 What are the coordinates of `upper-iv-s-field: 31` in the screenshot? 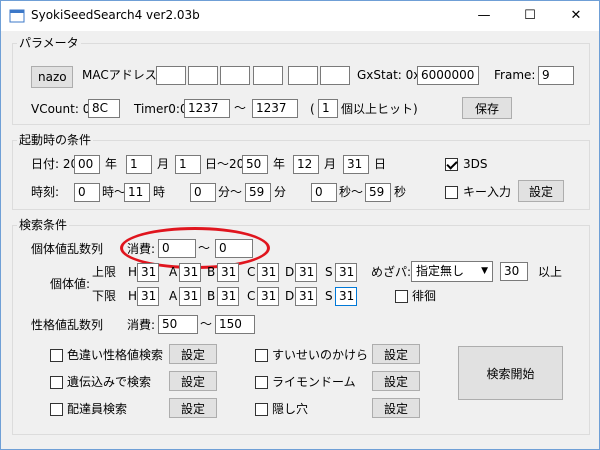 It's located at (346, 272).